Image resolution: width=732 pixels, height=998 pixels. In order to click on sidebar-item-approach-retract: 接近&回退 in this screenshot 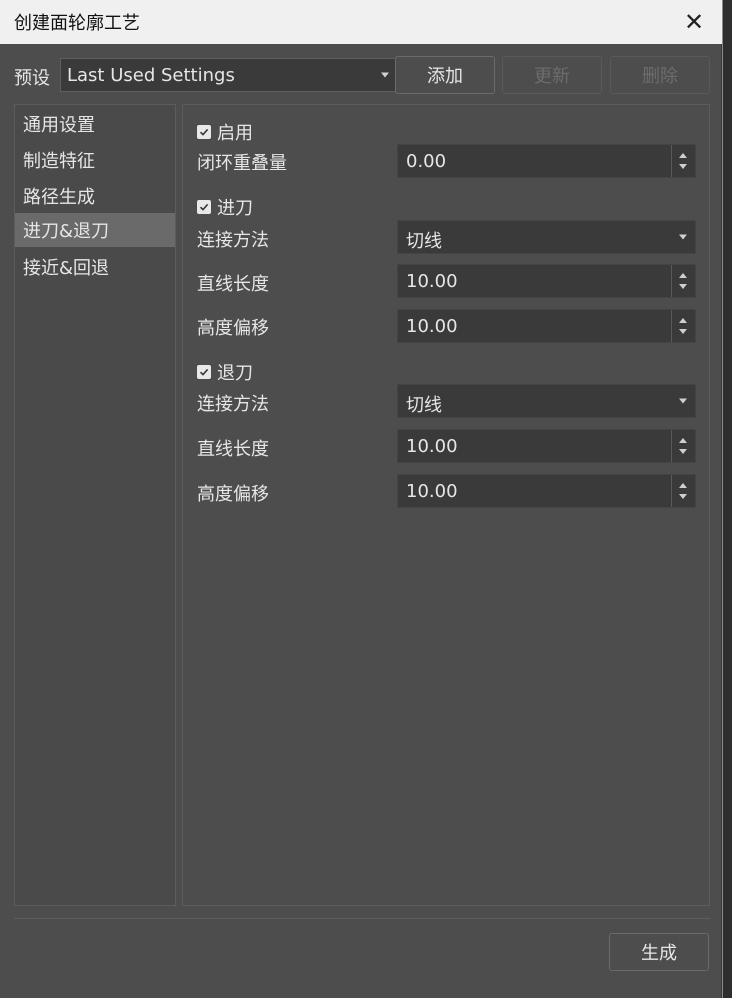, I will do `click(95, 267)`.